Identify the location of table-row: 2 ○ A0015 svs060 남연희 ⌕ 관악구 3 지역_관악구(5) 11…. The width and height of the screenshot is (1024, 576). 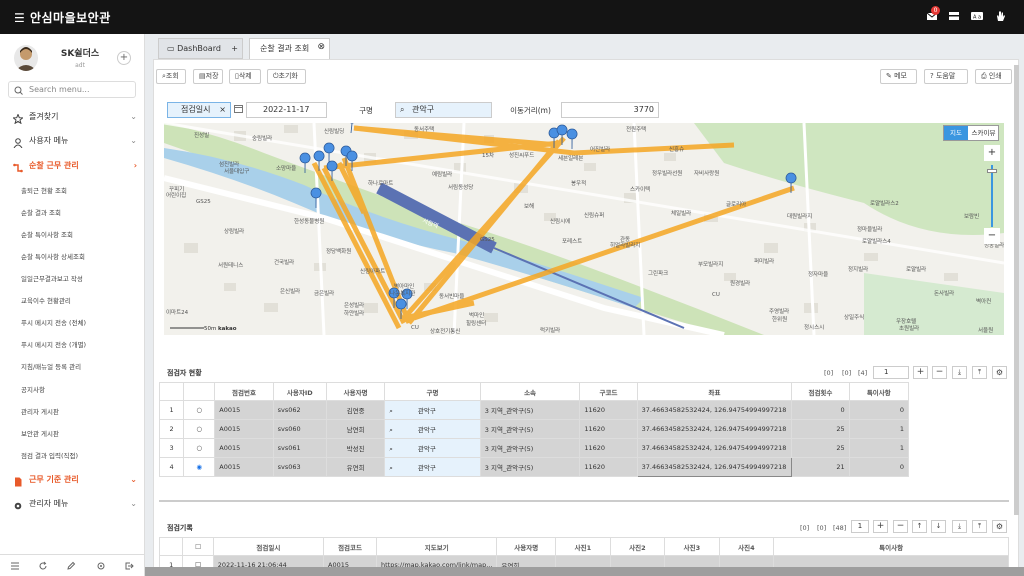
(534, 429).